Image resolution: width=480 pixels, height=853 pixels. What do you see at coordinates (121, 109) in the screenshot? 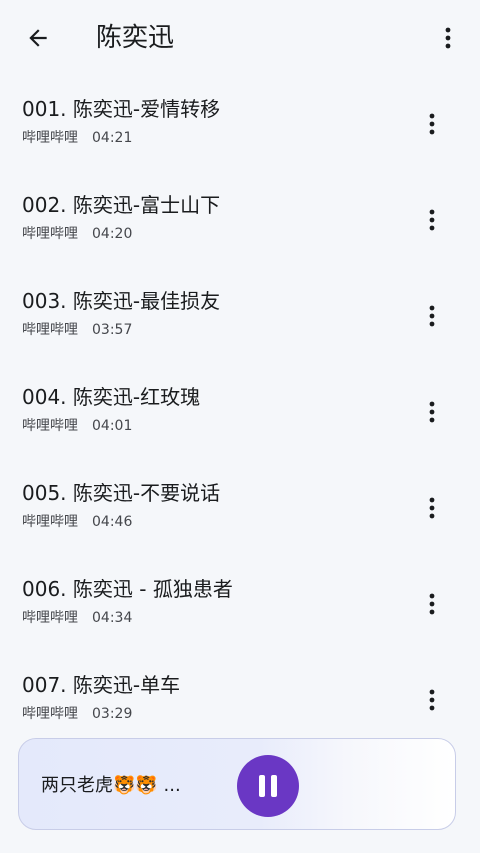
I see `song-title: 001. 陈奕迅-爱情转移` at bounding box center [121, 109].